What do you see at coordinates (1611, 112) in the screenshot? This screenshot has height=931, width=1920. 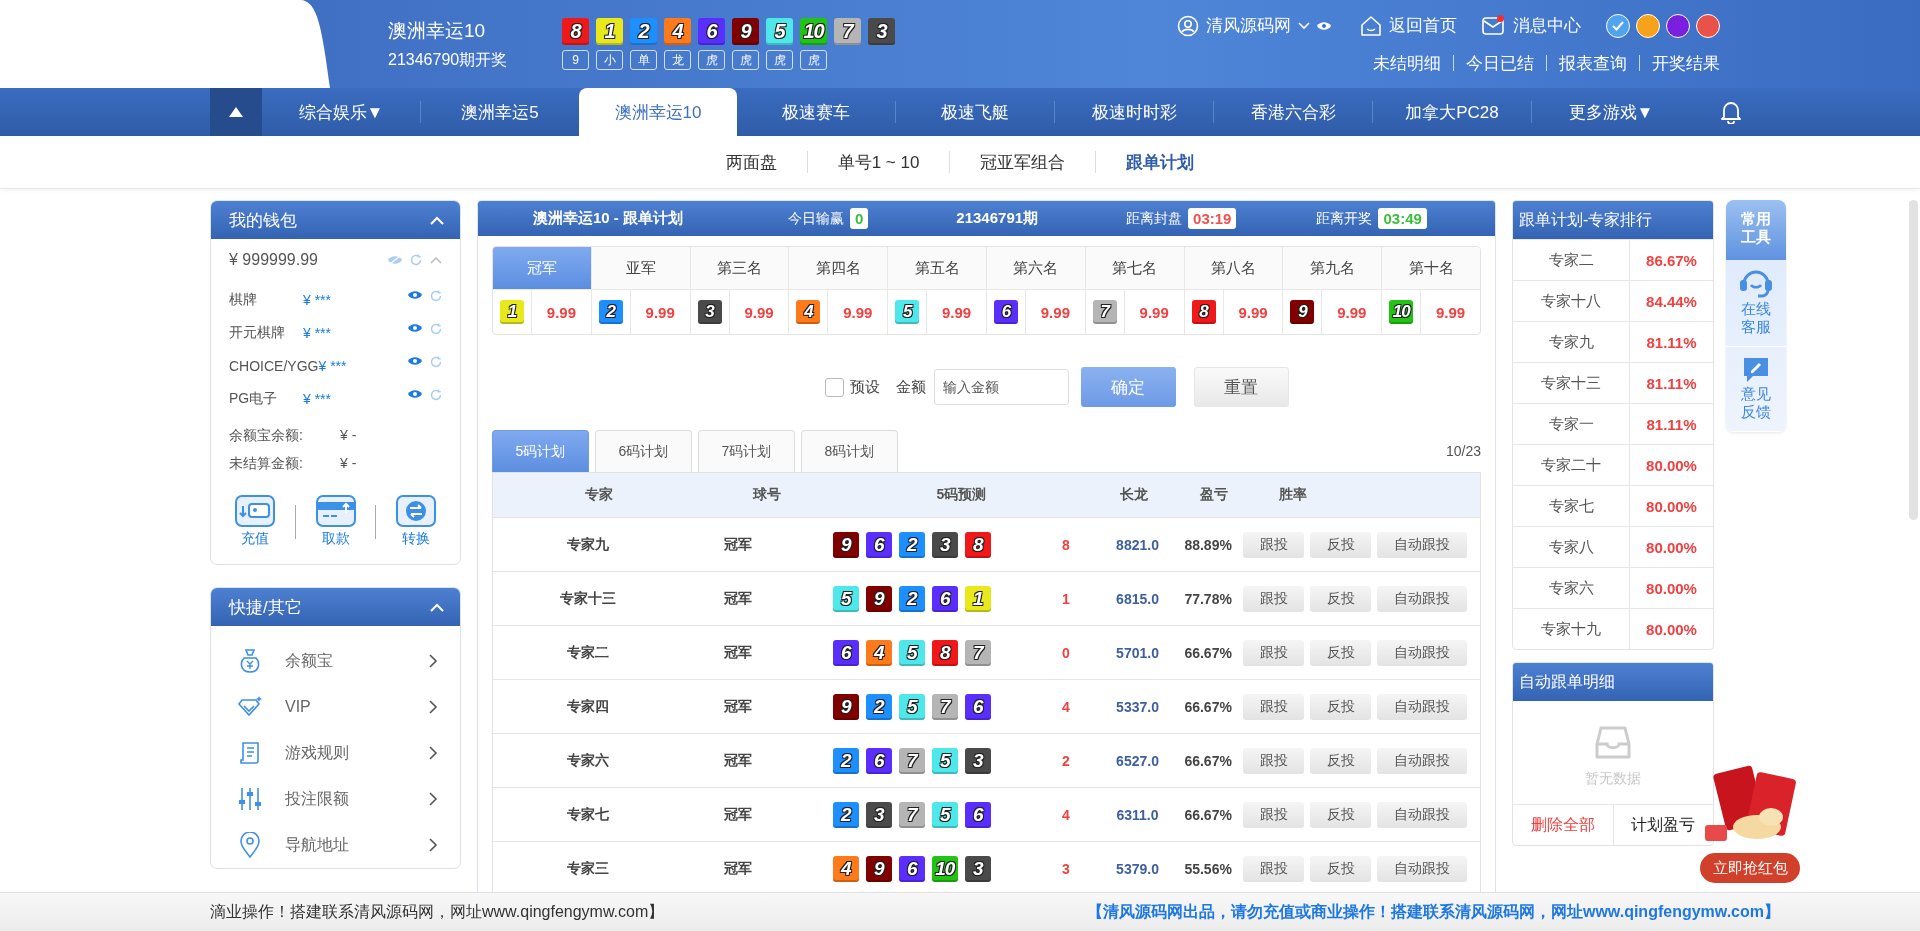 I see `nav-tab: 更多游戏▼` at bounding box center [1611, 112].